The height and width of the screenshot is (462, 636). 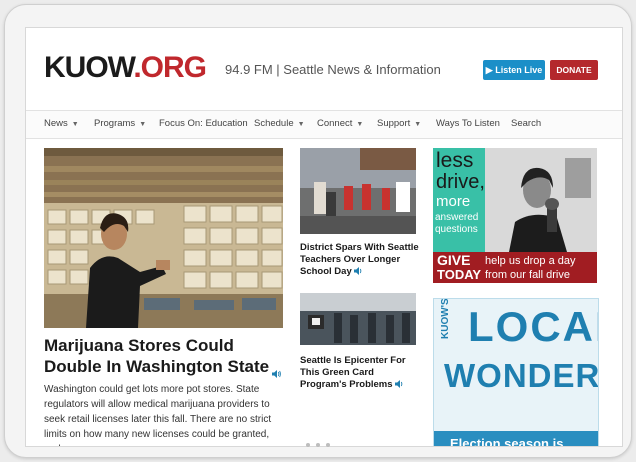 I want to click on ad-help-text: help us drop a day, so click(x=530, y=261).